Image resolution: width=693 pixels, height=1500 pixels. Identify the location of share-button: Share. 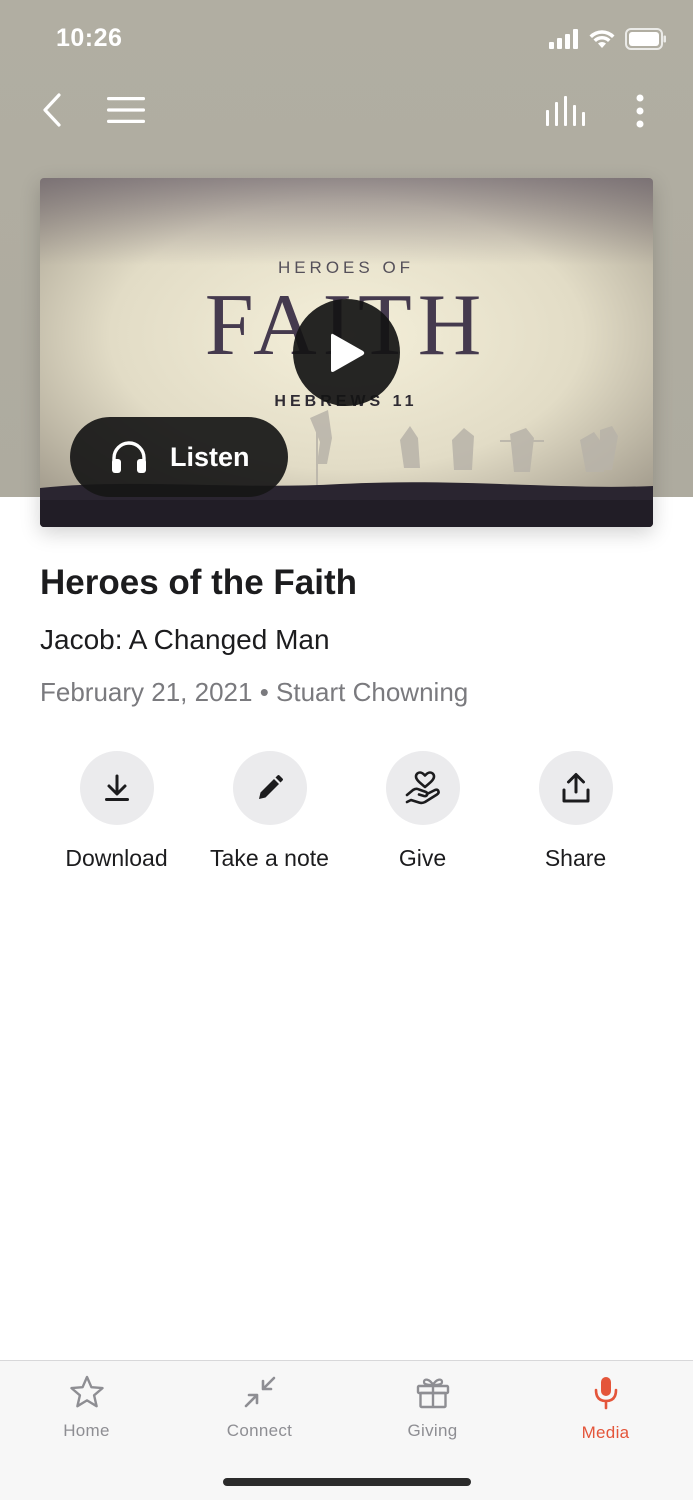
(575, 811).